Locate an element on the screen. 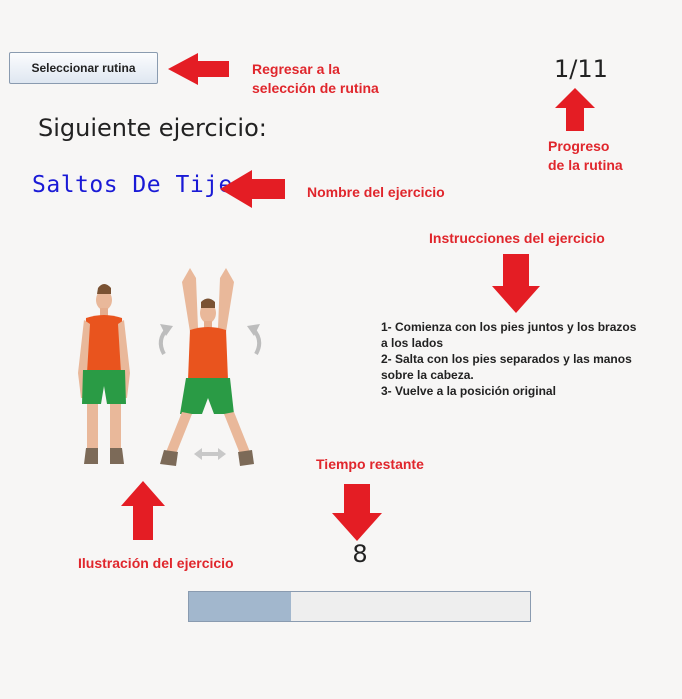 The height and width of the screenshot is (699, 682). instruction-step: 3- Vuelve a la posición original is located at coordinates (468, 391).